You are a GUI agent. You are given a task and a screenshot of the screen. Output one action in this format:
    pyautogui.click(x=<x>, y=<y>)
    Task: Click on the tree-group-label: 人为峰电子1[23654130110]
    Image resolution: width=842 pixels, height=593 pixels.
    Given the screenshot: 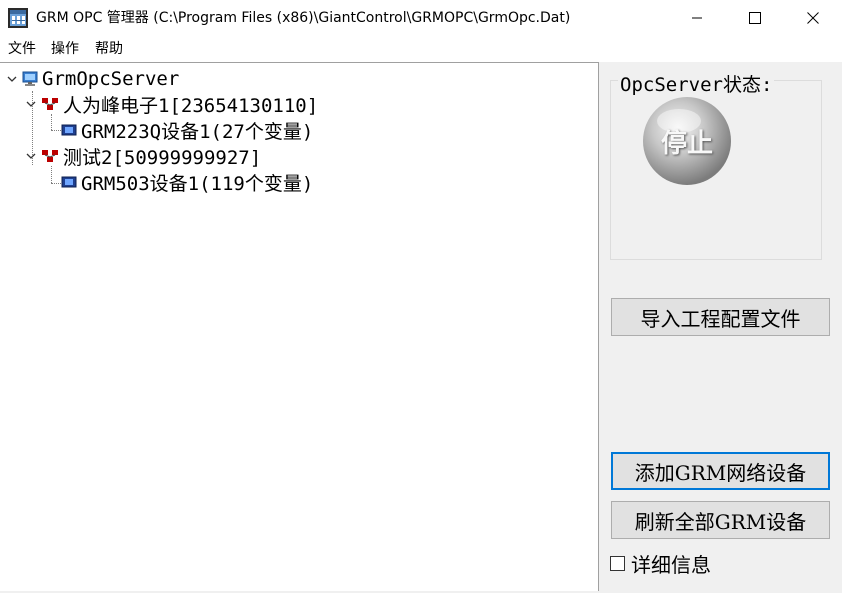 What is the action you would take?
    pyautogui.click(x=191, y=105)
    